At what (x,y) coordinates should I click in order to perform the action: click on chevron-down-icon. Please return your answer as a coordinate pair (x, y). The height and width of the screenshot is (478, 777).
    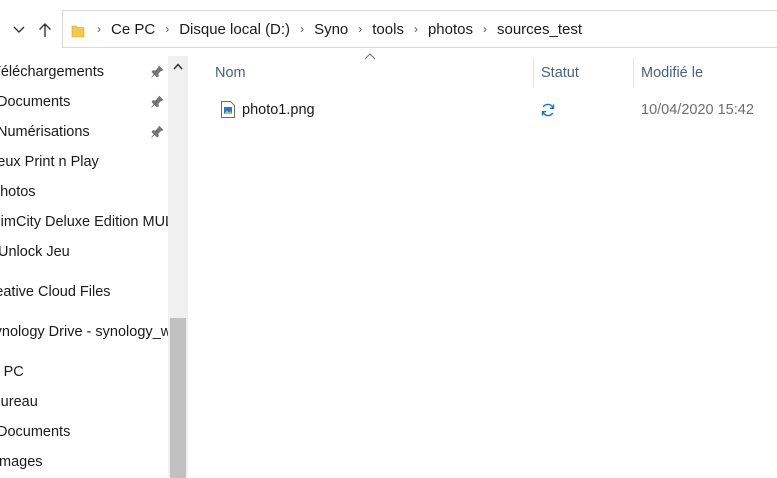
    Looking at the image, I should click on (19, 29).